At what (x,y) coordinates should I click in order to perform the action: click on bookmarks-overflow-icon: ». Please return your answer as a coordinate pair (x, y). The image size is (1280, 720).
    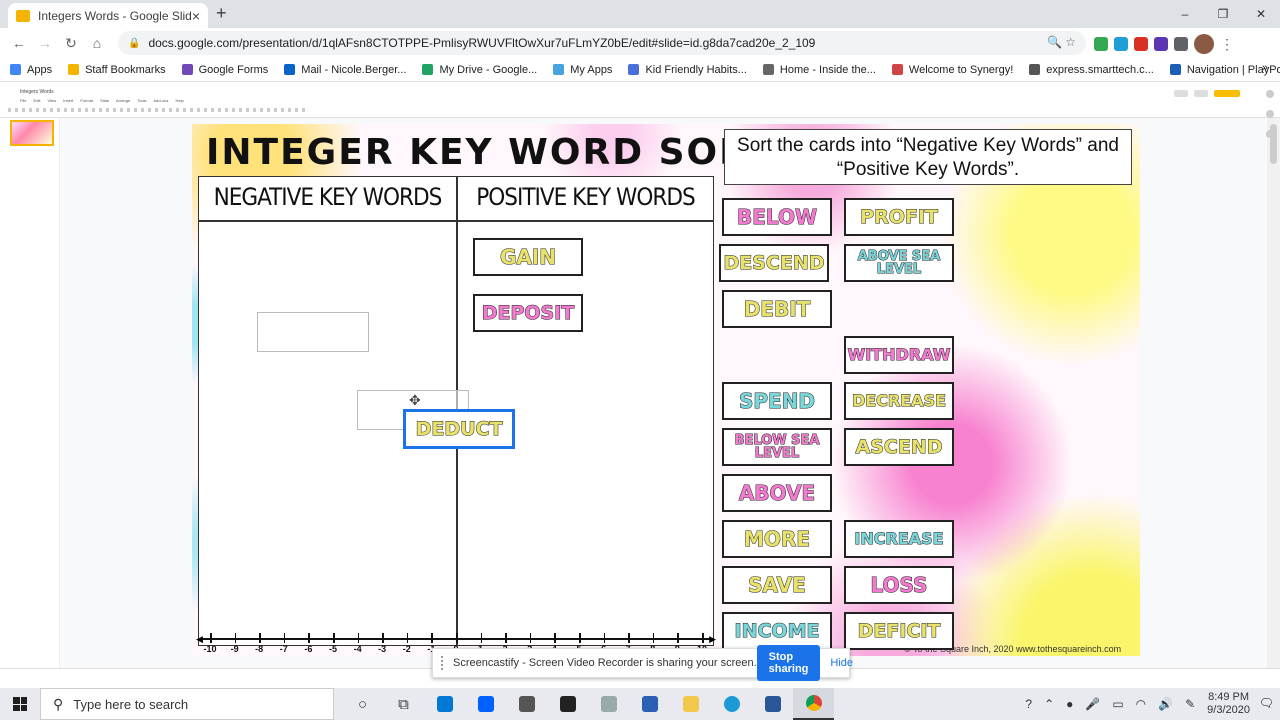
    Looking at the image, I should click on (1265, 68).